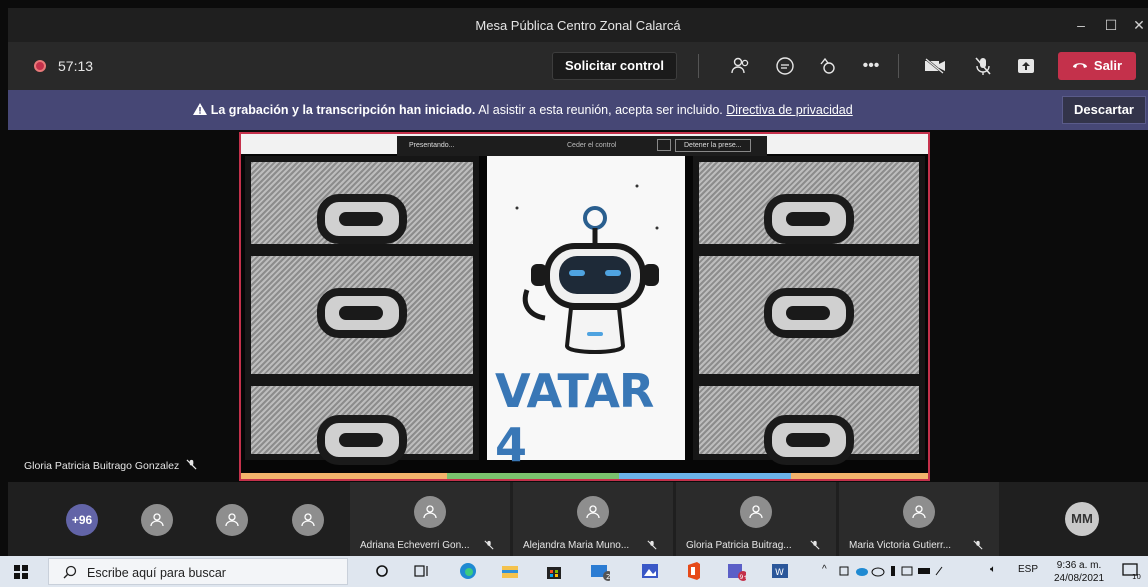 This screenshot has width=1148, height=587. I want to click on cortana-icon, so click(382, 571).